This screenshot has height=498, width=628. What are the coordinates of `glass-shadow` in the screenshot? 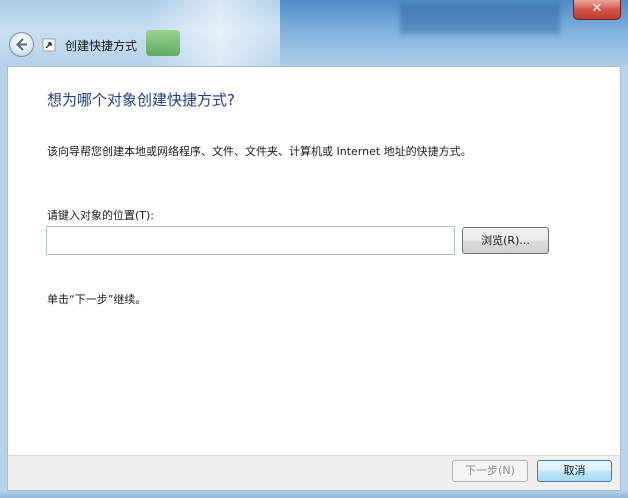 It's located at (480, 19).